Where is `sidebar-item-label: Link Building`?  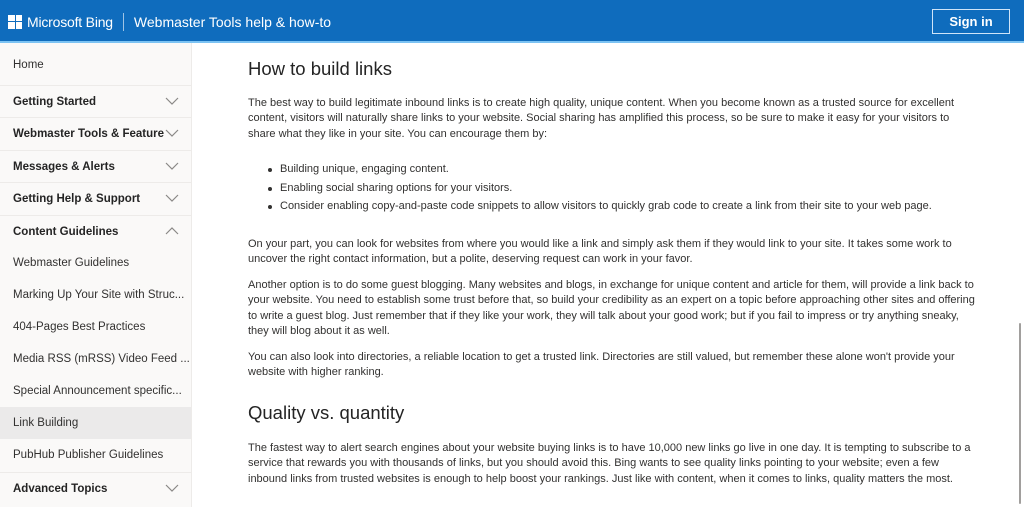 sidebar-item-label: Link Building is located at coordinates (46, 423).